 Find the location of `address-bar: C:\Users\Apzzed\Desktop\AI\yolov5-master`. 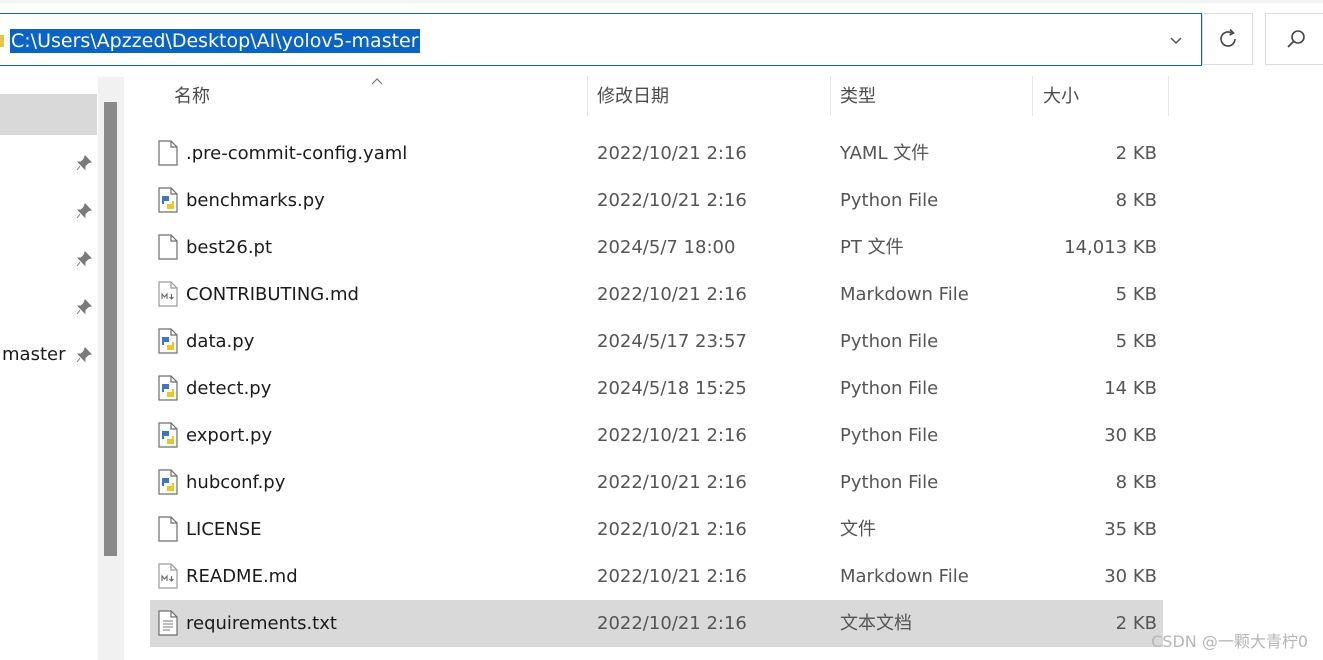

address-bar: C:\Users\Apzzed\Desktop\AI\yolov5-master is located at coordinates (601, 39).